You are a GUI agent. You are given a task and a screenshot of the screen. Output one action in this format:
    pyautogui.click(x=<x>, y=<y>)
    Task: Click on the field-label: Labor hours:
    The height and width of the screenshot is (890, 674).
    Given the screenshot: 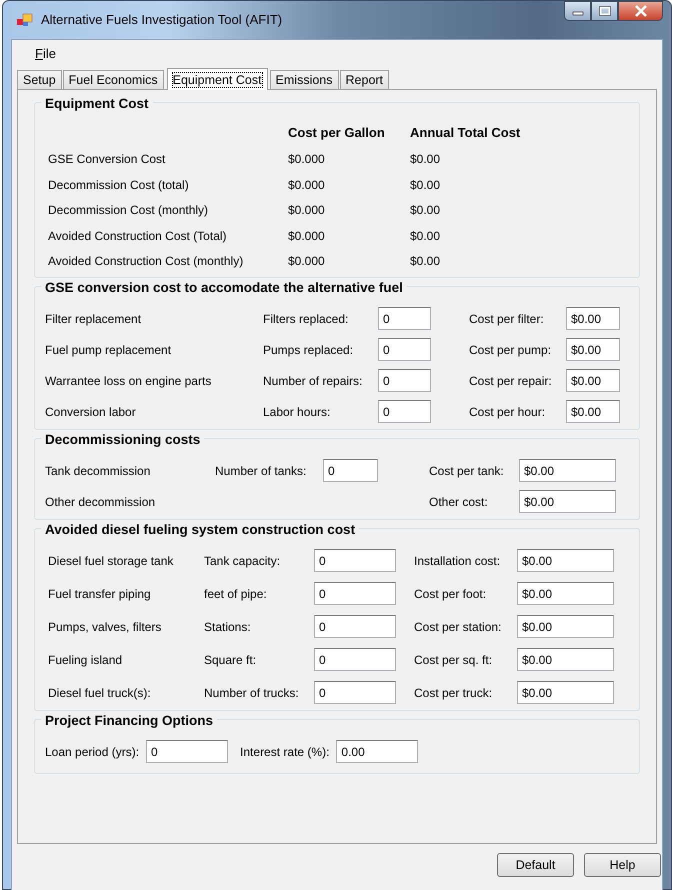 What is the action you would take?
    pyautogui.click(x=297, y=412)
    